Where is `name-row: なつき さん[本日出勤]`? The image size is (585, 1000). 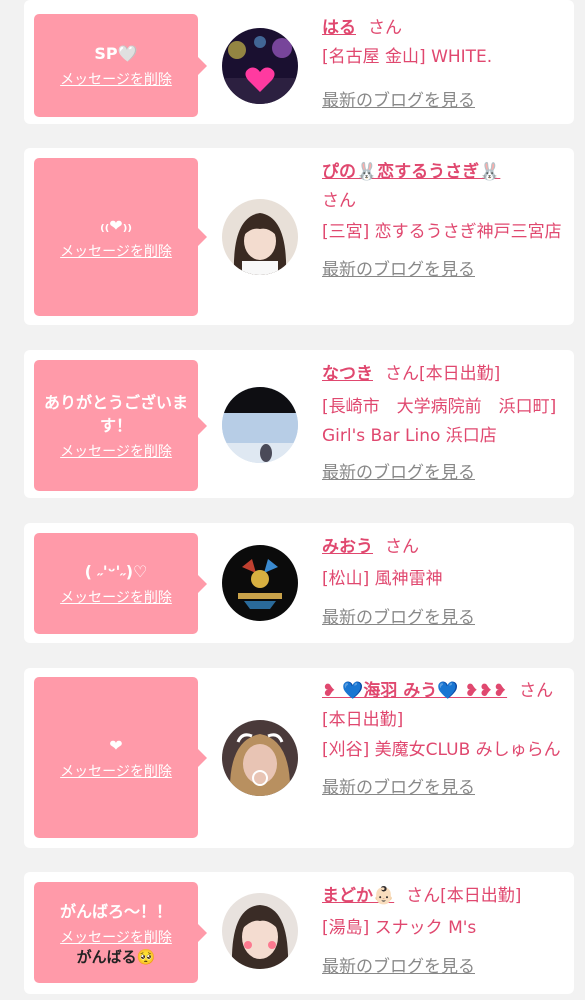 name-row: なつき さん[本日出勤] is located at coordinates (444, 374).